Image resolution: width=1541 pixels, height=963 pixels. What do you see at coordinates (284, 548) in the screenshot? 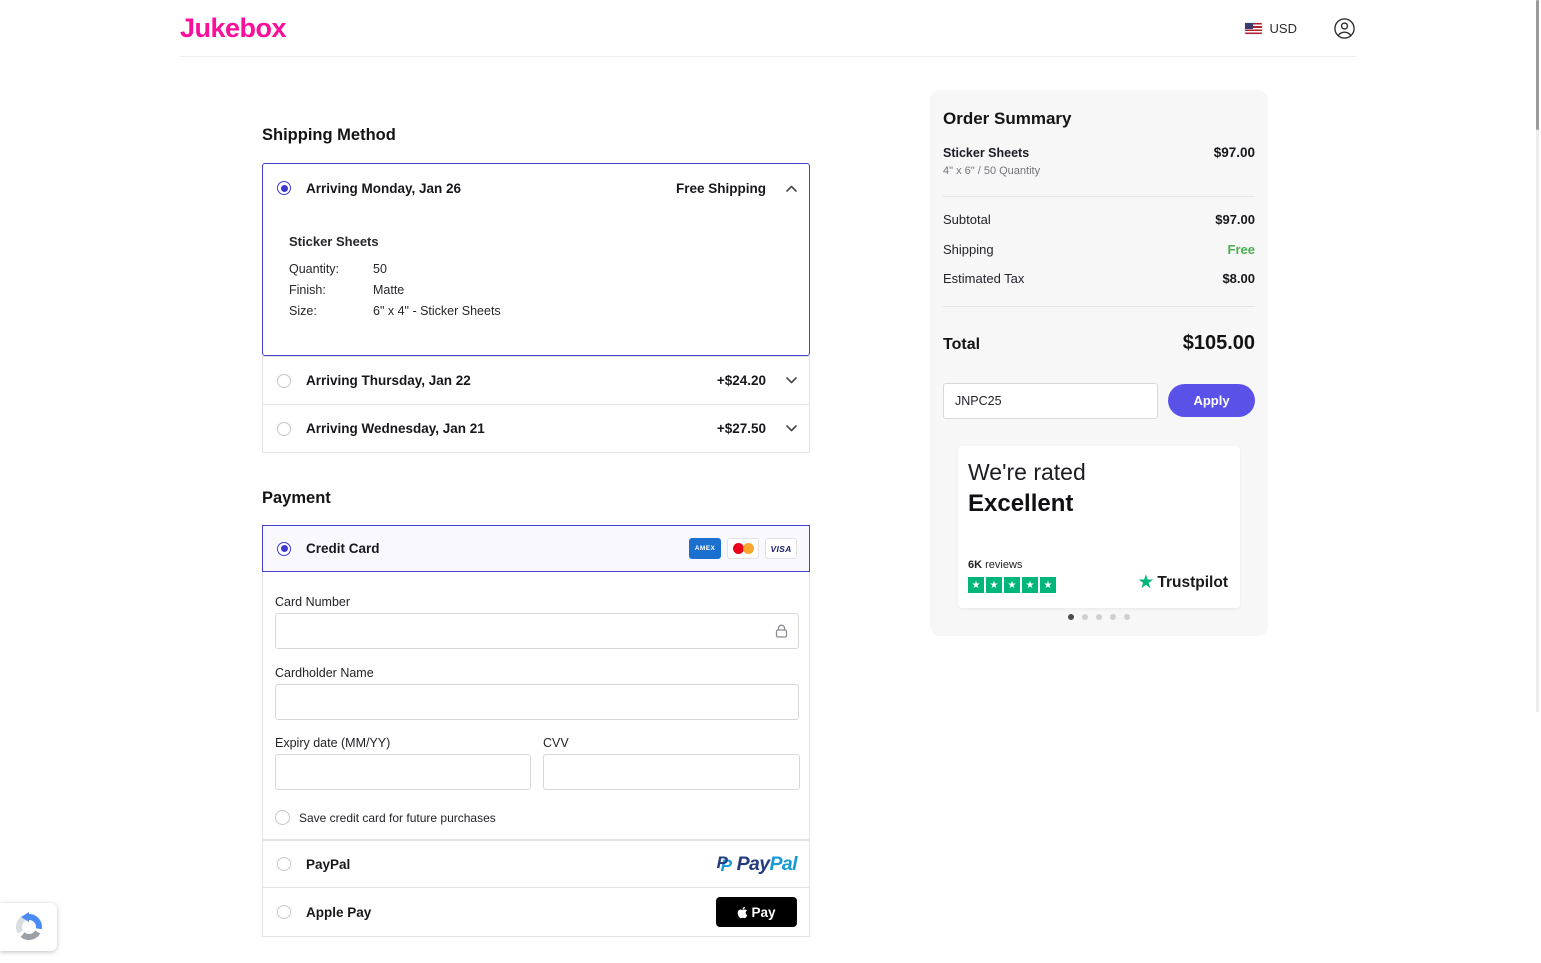
I see `credit-card-radio` at bounding box center [284, 548].